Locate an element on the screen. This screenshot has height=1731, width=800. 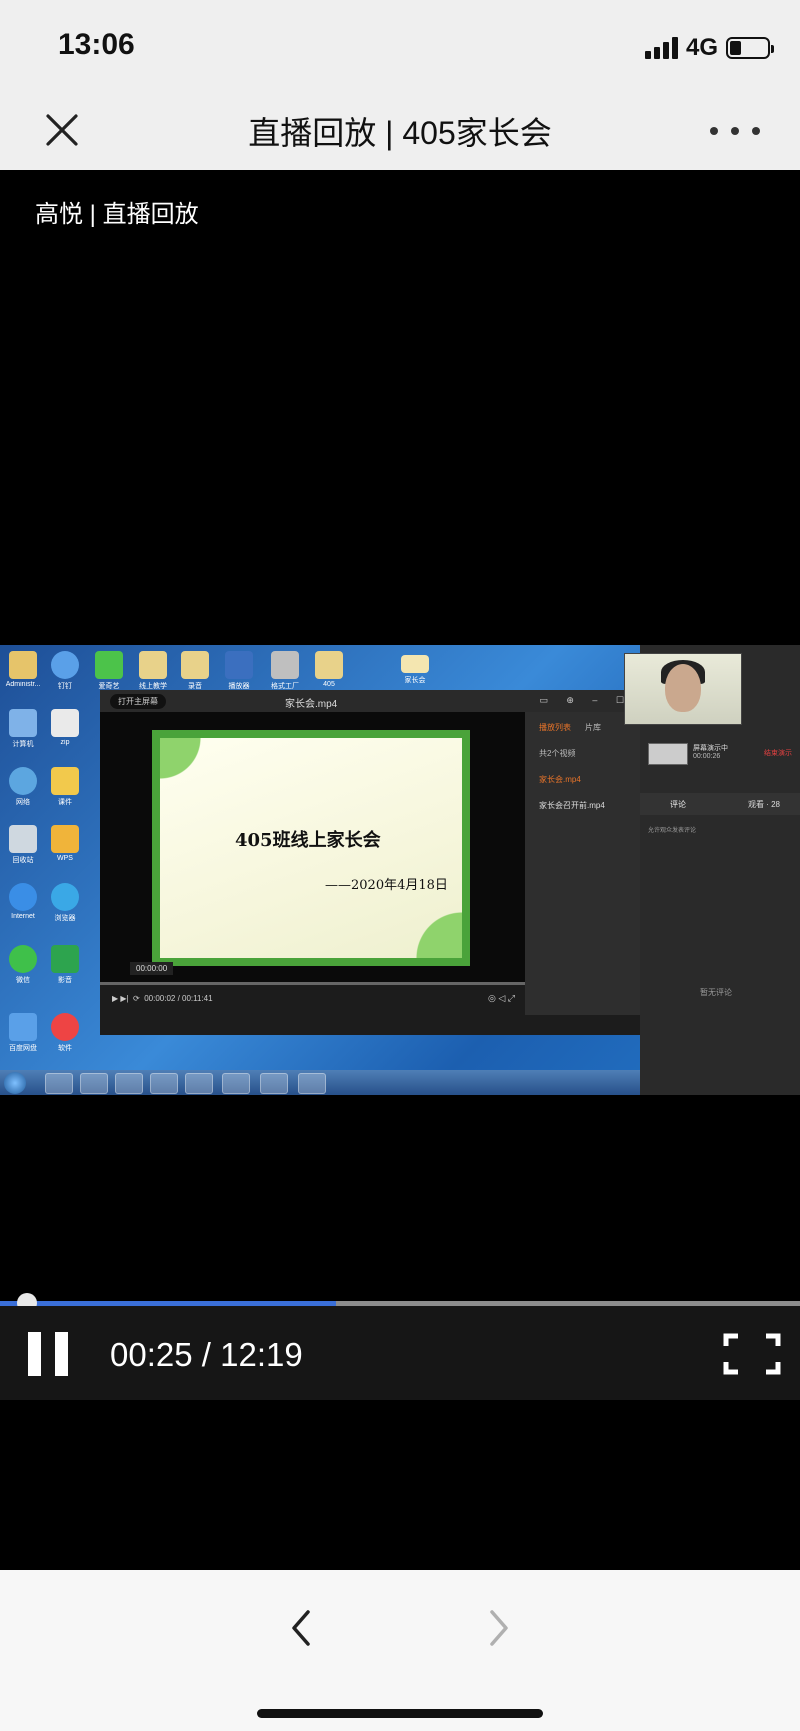
inner-window-buttons: ▭ ⊕ – ☐ is located at coordinates (585, 700).